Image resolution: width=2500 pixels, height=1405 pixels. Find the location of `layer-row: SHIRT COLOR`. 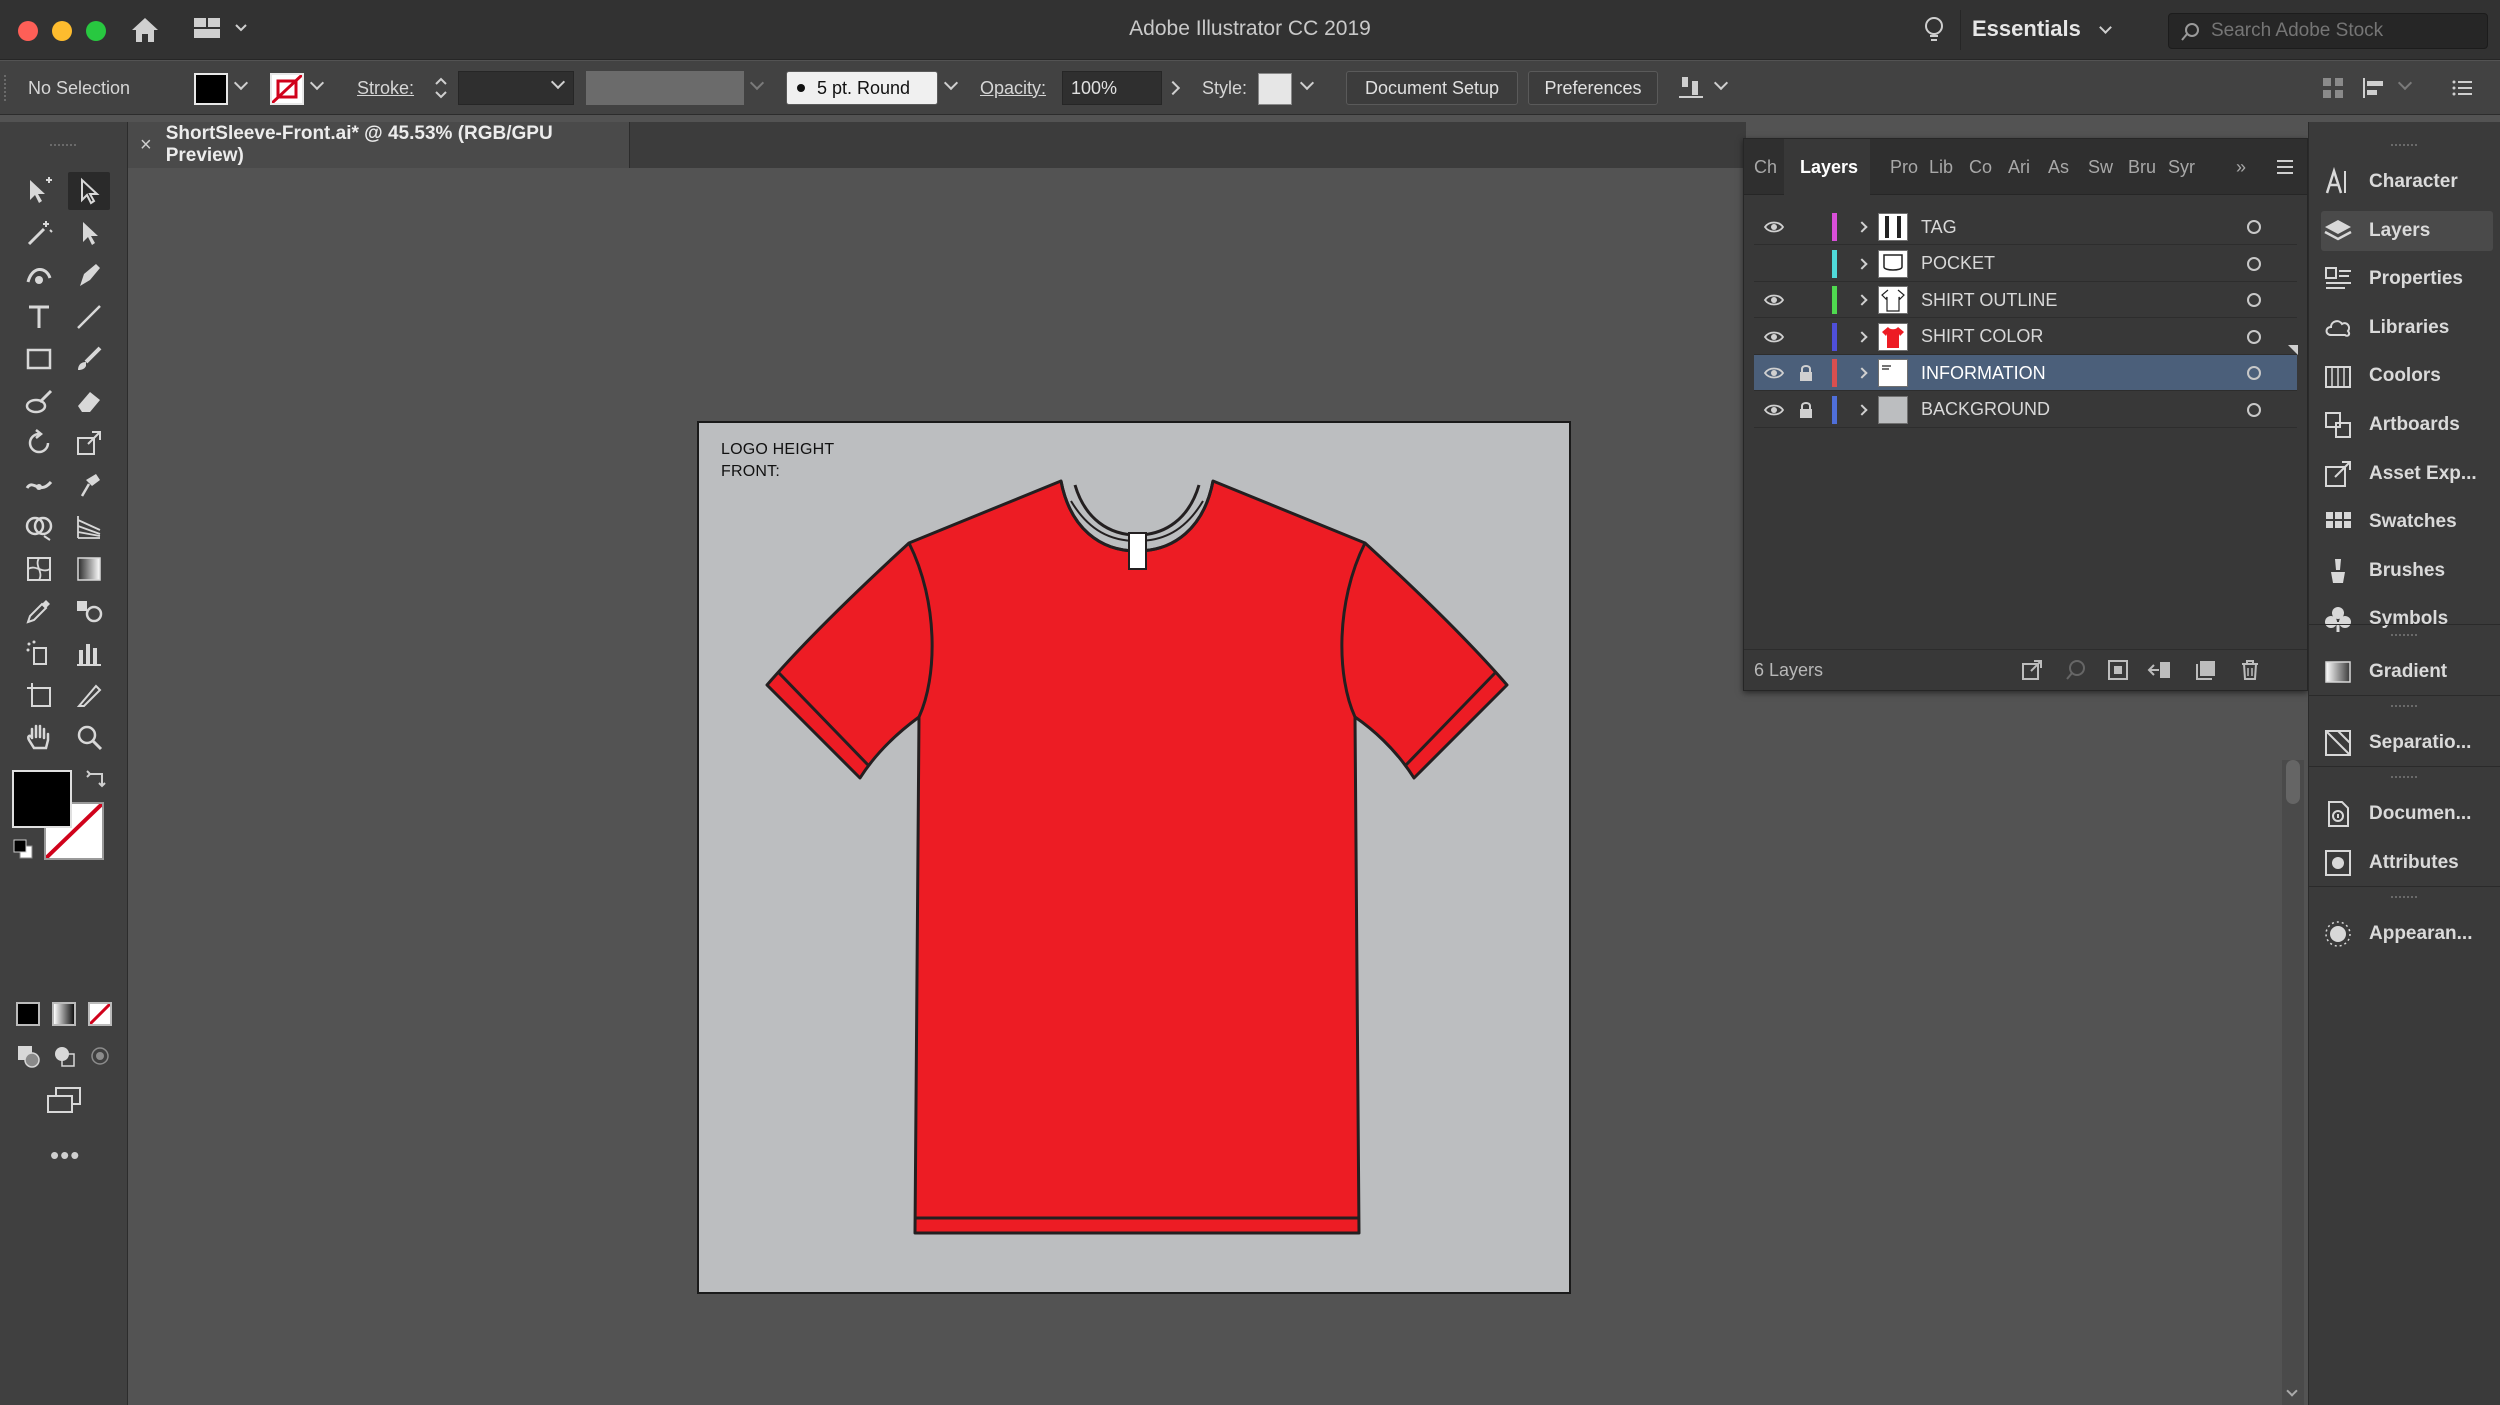

layer-row: SHIRT COLOR is located at coordinates (2025, 337).